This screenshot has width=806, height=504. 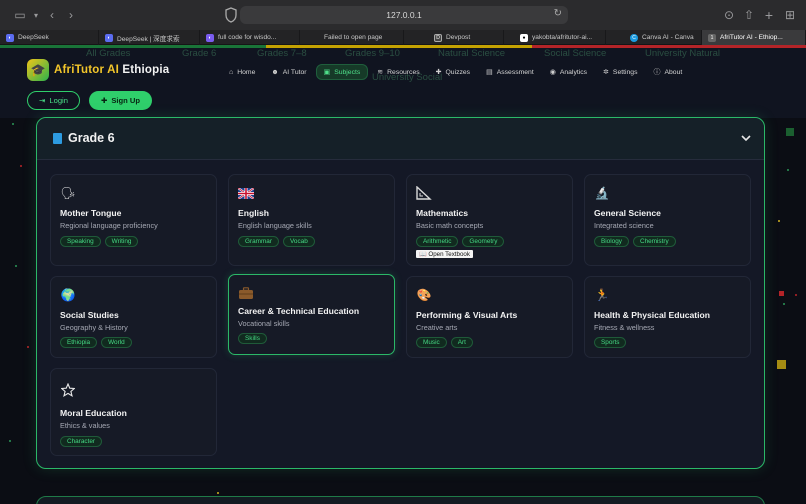 I want to click on browser-toolbar: ▭ ▾ ‹ › 127.0.0.1 ↻ ⊙ ⇧ + ⊞, so click(x=403, y=15).